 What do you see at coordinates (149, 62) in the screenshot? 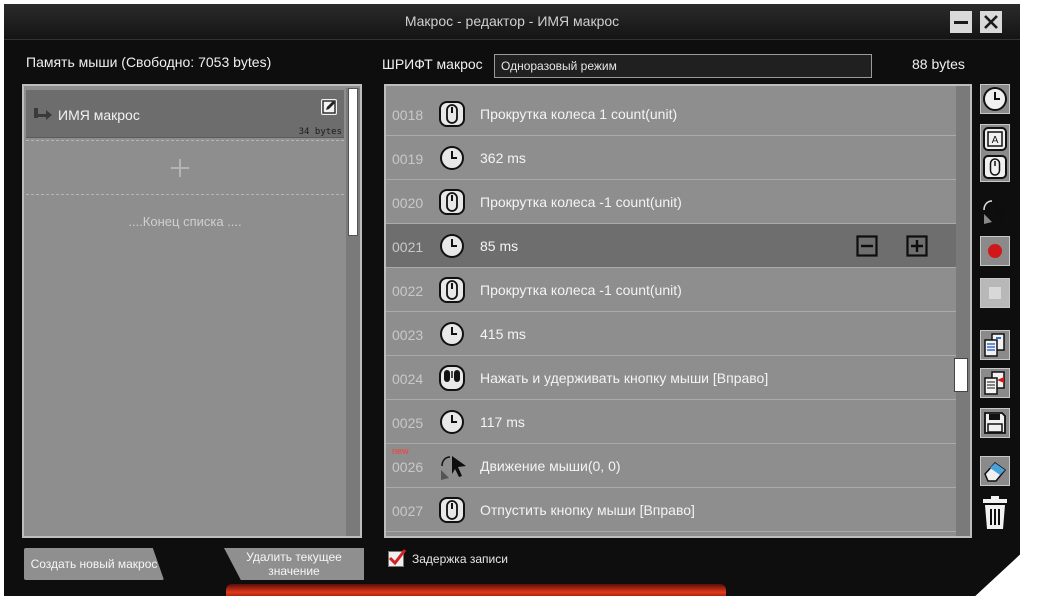
I see `memory-label: Память мыши (Свободно: 7053 bytes)` at bounding box center [149, 62].